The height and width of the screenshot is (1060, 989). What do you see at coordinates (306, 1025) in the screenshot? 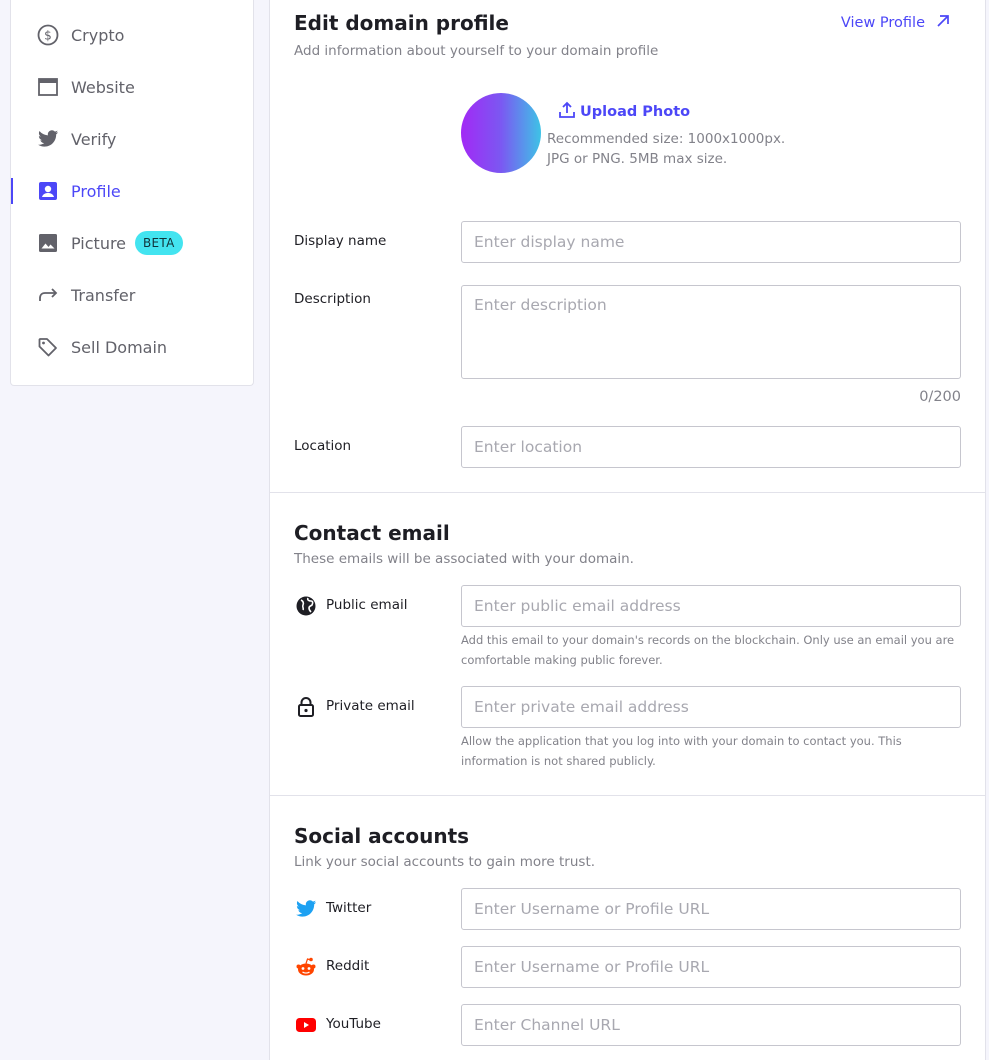
I see `youtube-icon` at bounding box center [306, 1025].